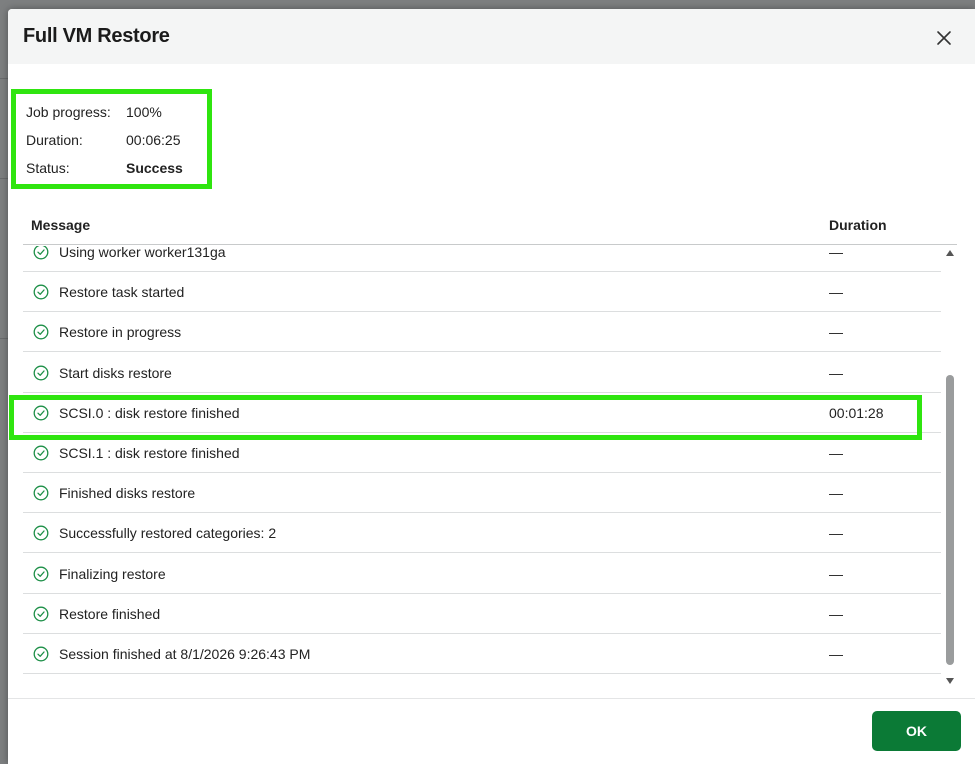 This screenshot has width=975, height=764. I want to click on footer-divider, so click(491, 698).